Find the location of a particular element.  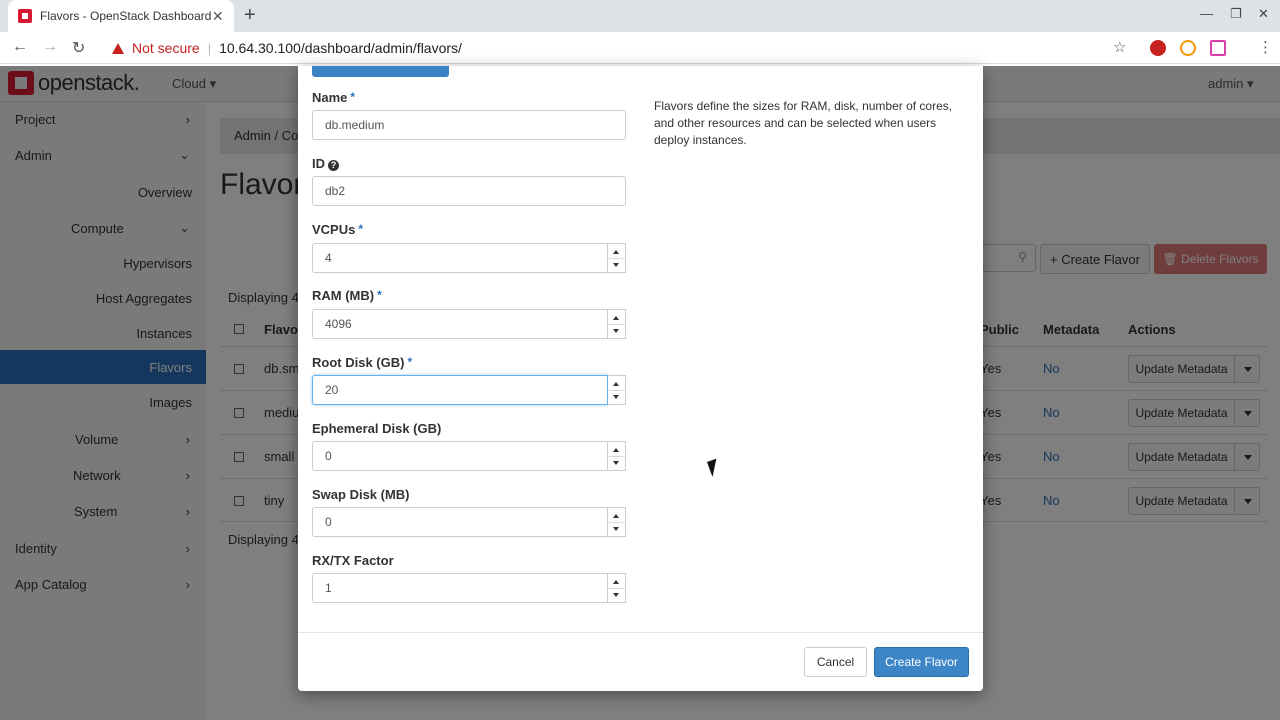

cancel-button: Cancel is located at coordinates (835, 662).